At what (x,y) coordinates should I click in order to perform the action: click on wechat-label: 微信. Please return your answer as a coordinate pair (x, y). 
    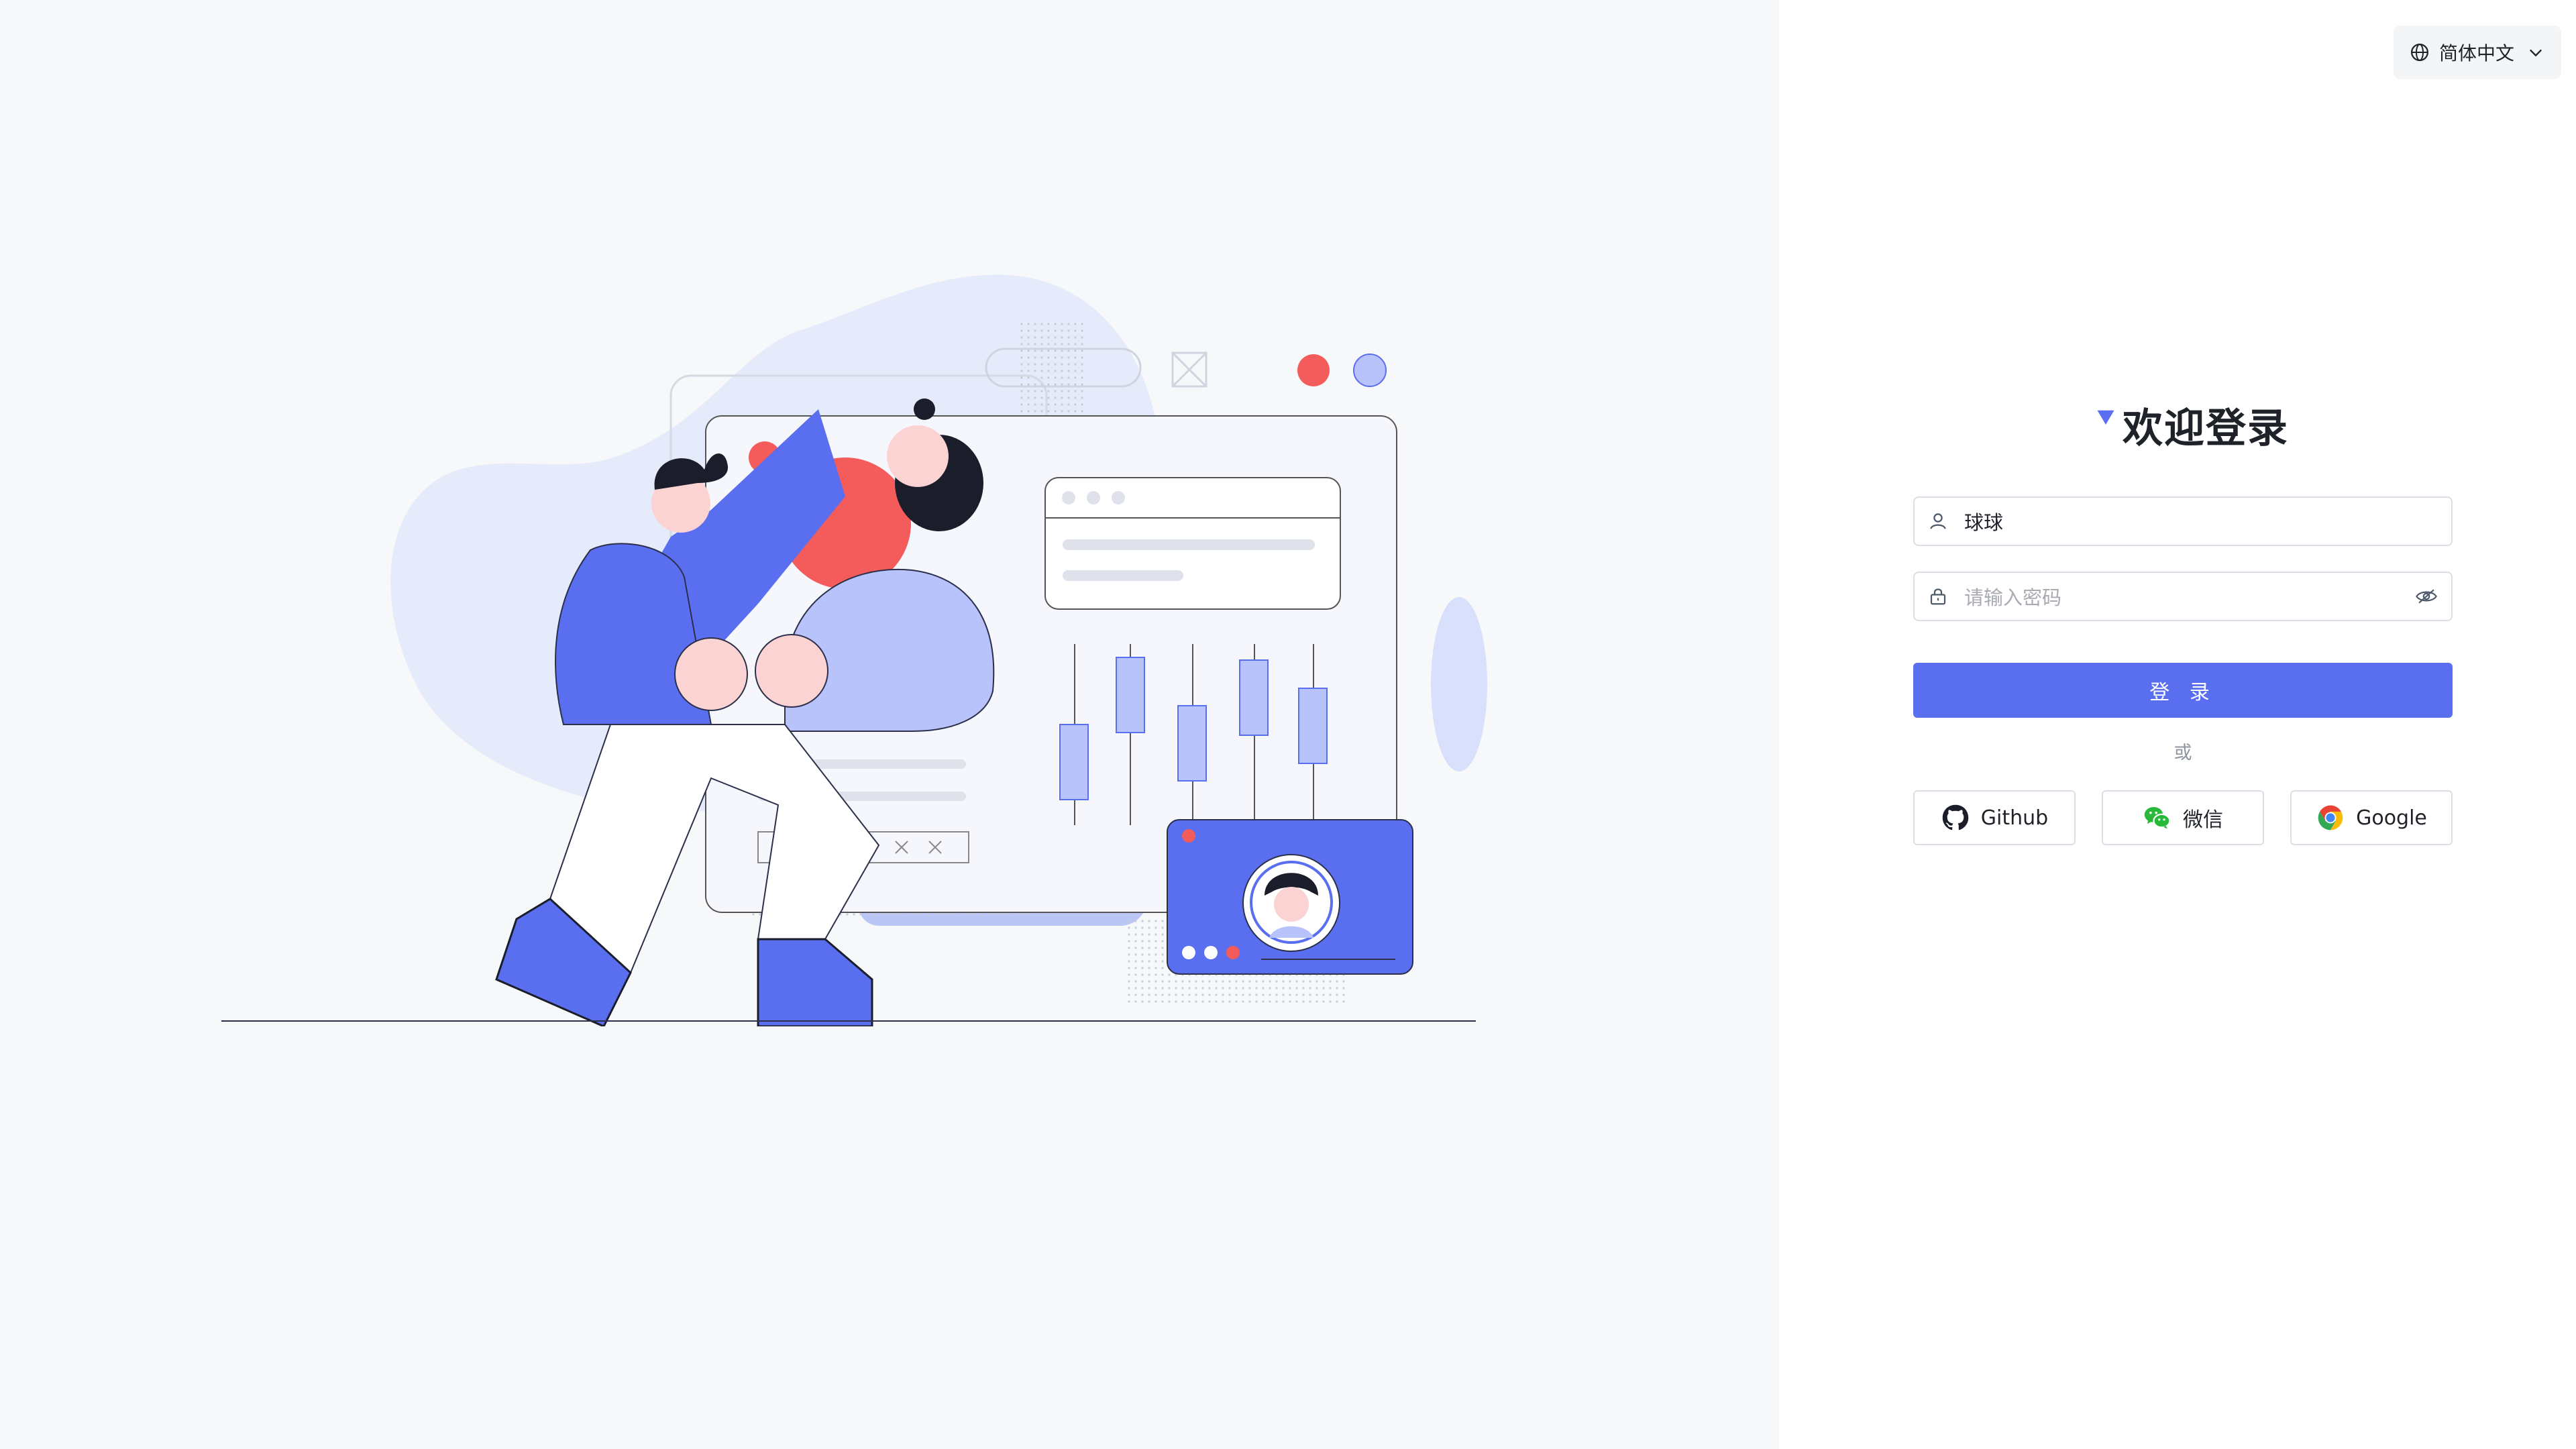
    Looking at the image, I should click on (2203, 820).